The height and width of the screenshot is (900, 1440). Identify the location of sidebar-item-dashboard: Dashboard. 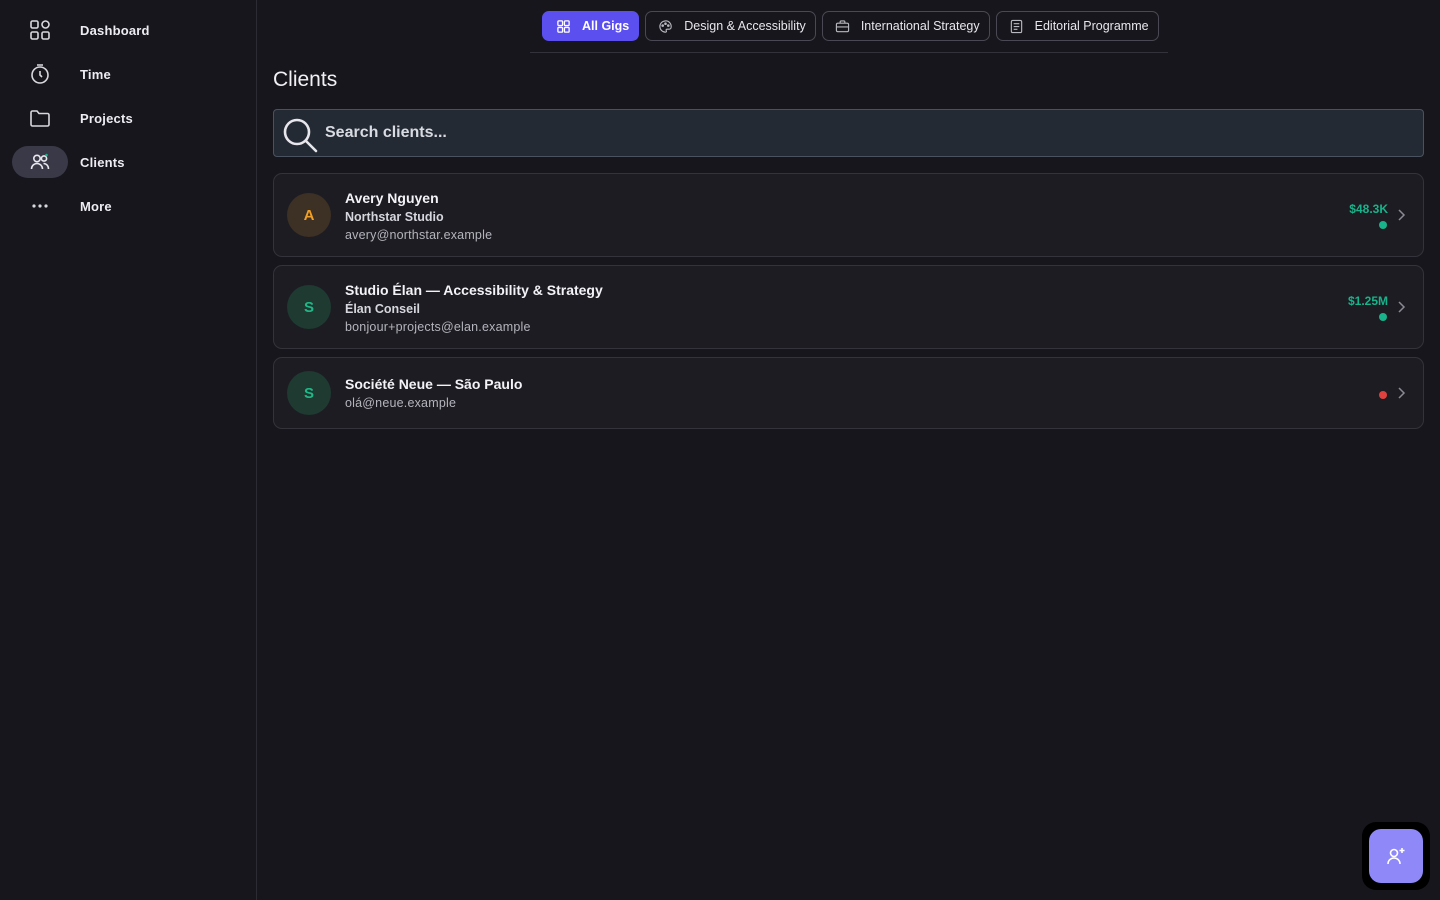
(128, 30).